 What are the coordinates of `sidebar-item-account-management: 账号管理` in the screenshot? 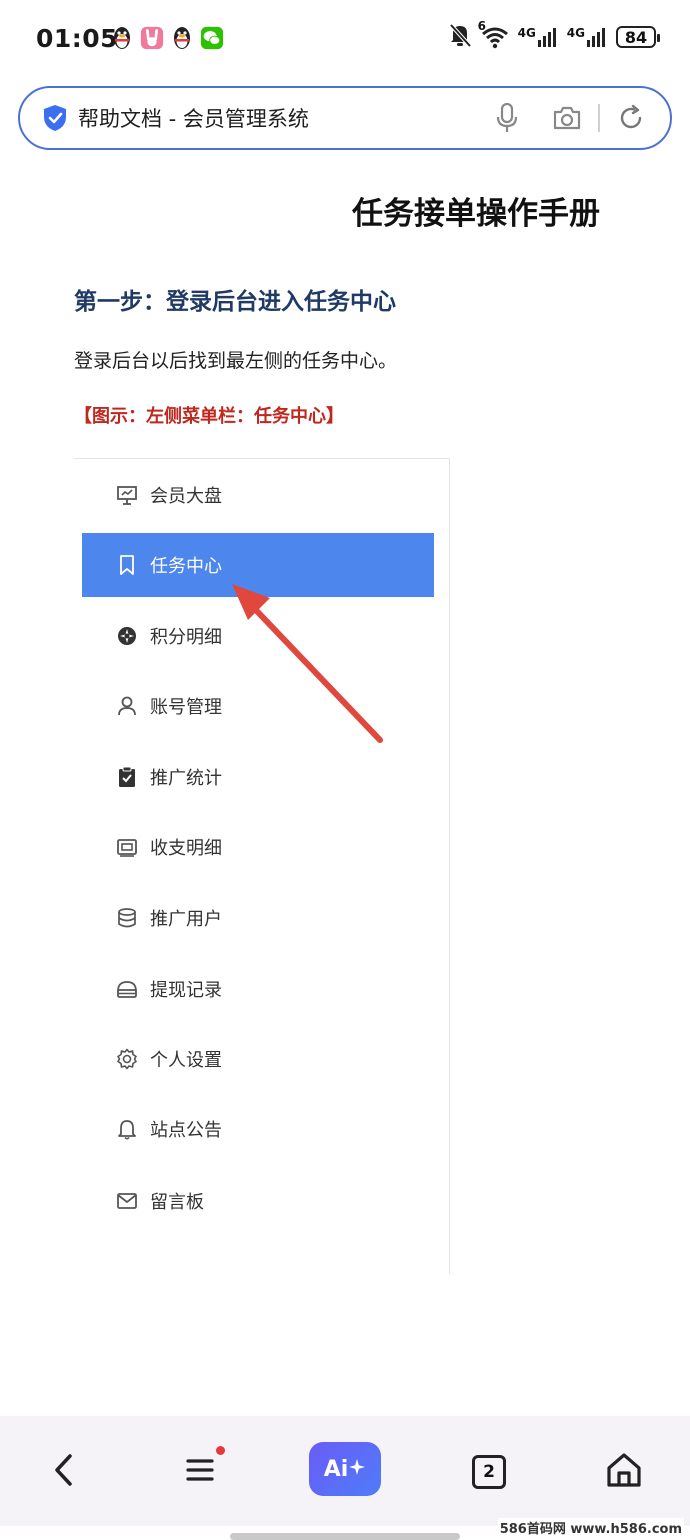 It's located at (258, 706).